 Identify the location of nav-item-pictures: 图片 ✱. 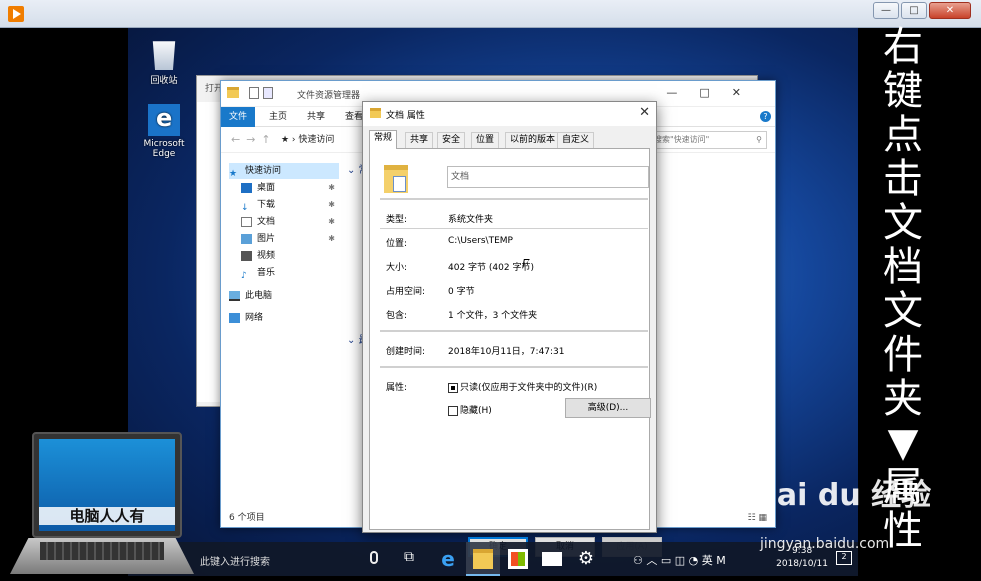
(284, 239).